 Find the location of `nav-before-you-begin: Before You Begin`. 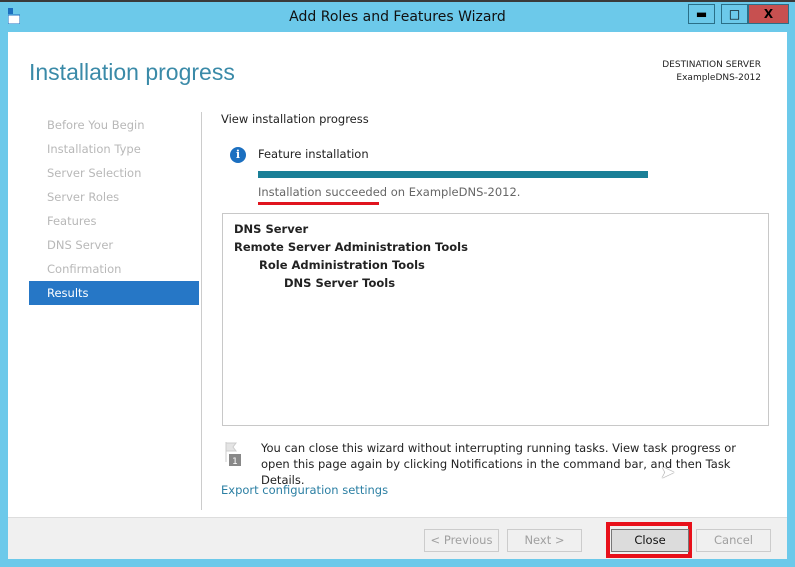

nav-before-you-begin: Before You Begin is located at coordinates (96, 125).